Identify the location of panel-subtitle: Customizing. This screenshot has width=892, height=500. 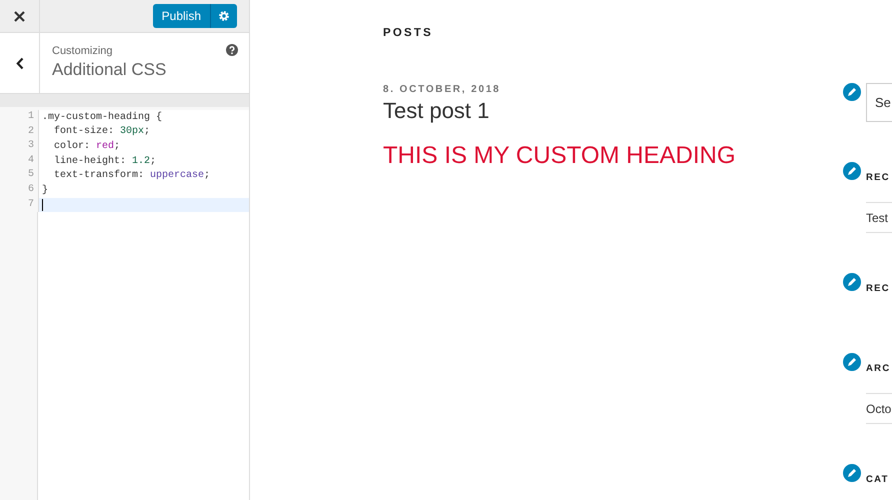
(83, 51).